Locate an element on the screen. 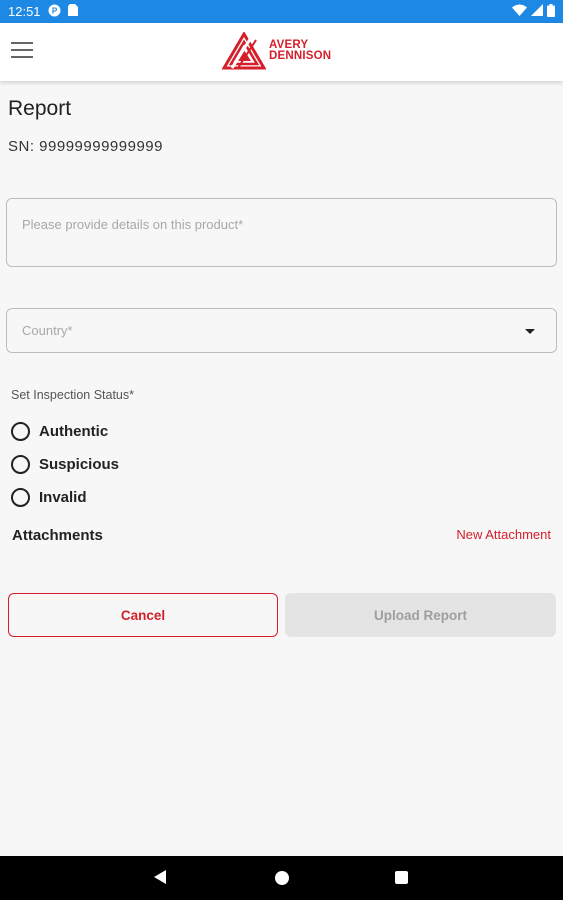 The image size is (563, 900). avery-dennison-logo: AVERY DENNISON is located at coordinates (276, 51).